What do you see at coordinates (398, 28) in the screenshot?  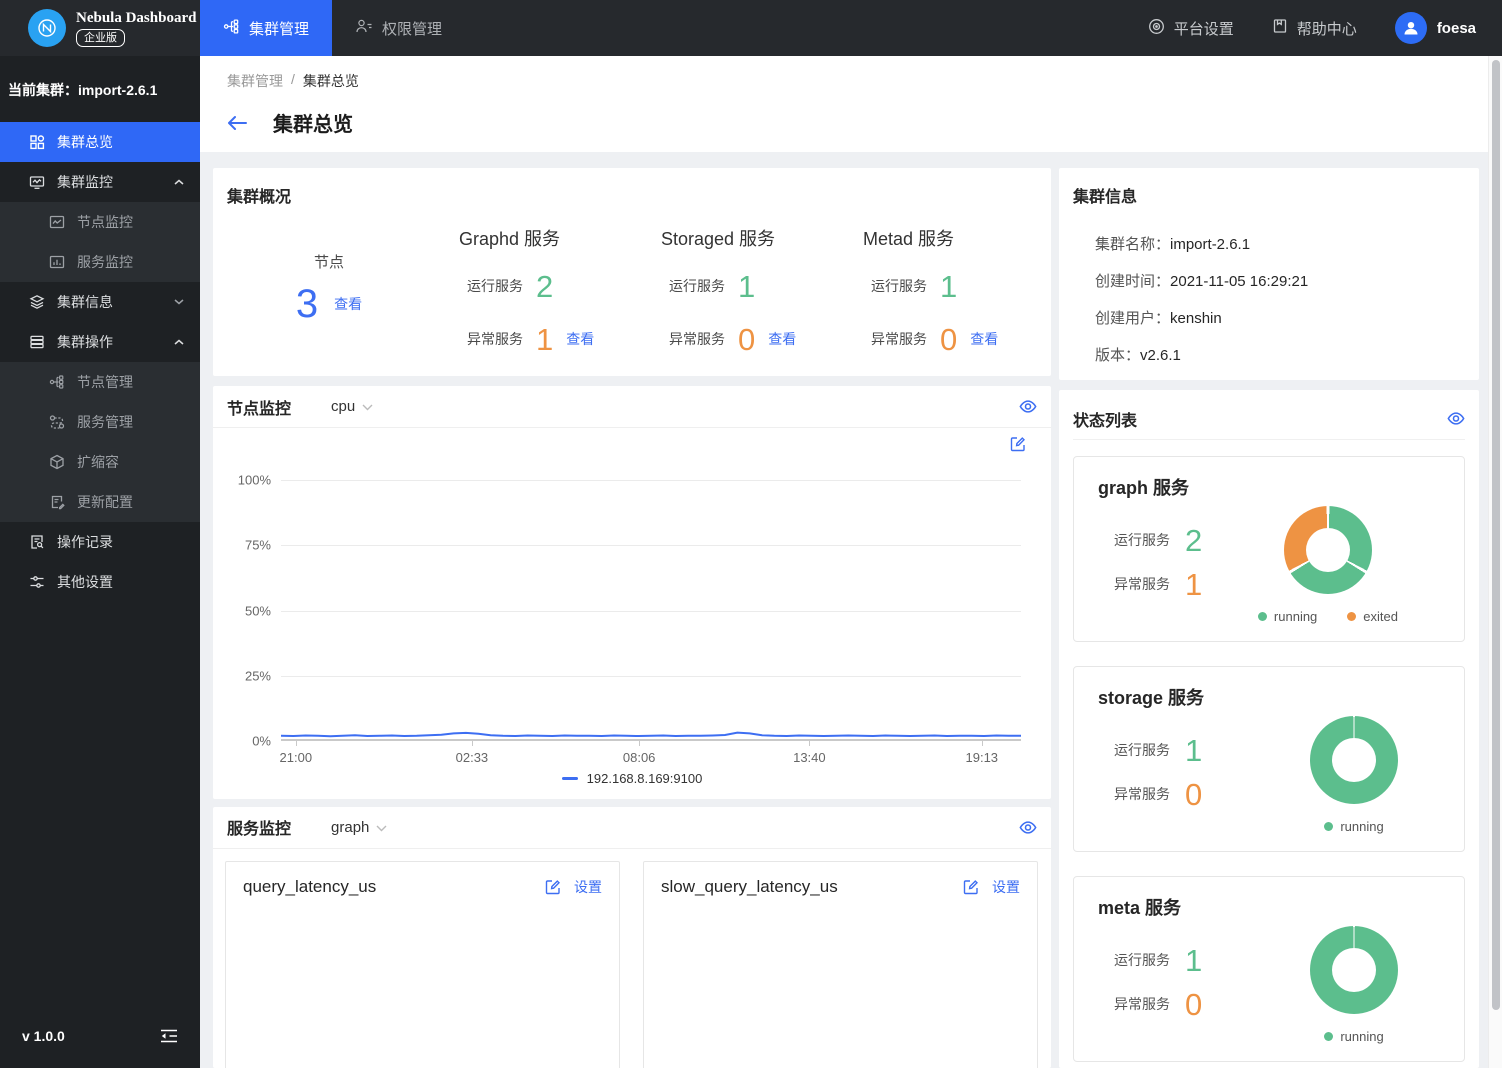 I see `tab-permission-management: 权限管理` at bounding box center [398, 28].